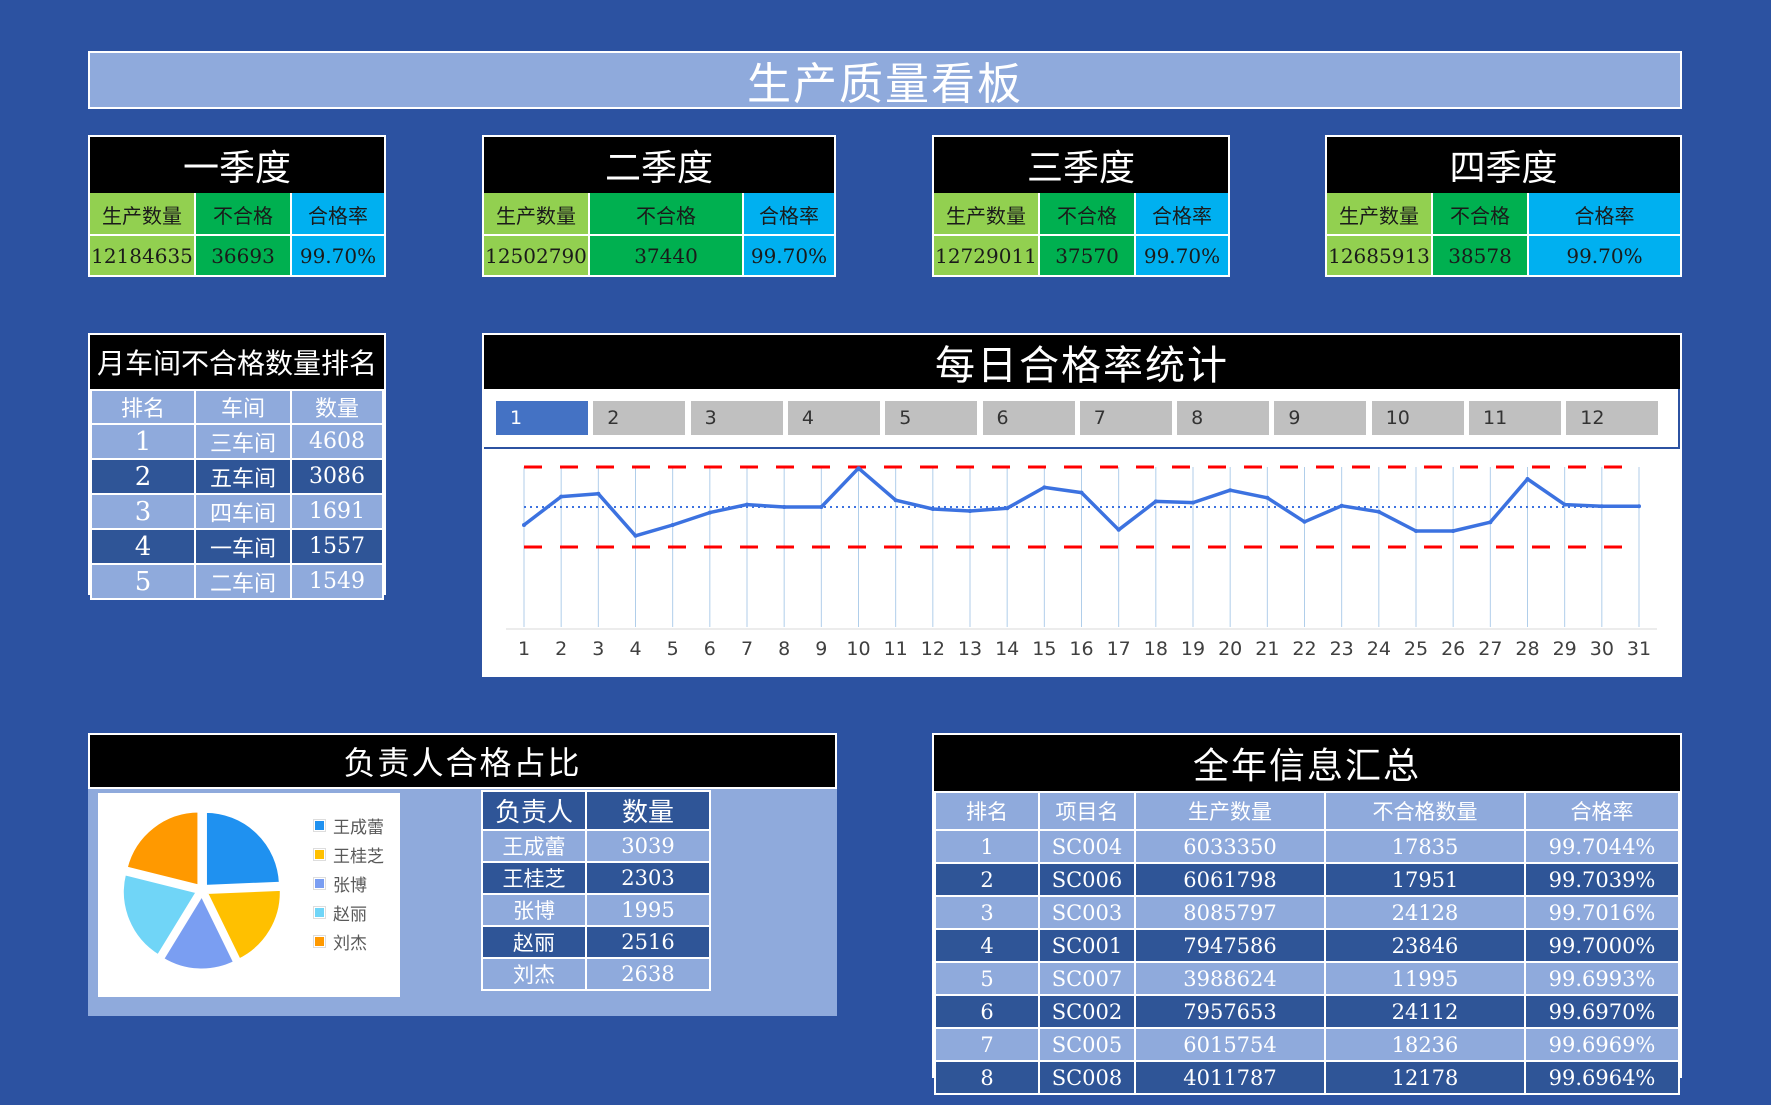 The image size is (1771, 1105). I want to click on legend-item: 张博, so click(340, 883).